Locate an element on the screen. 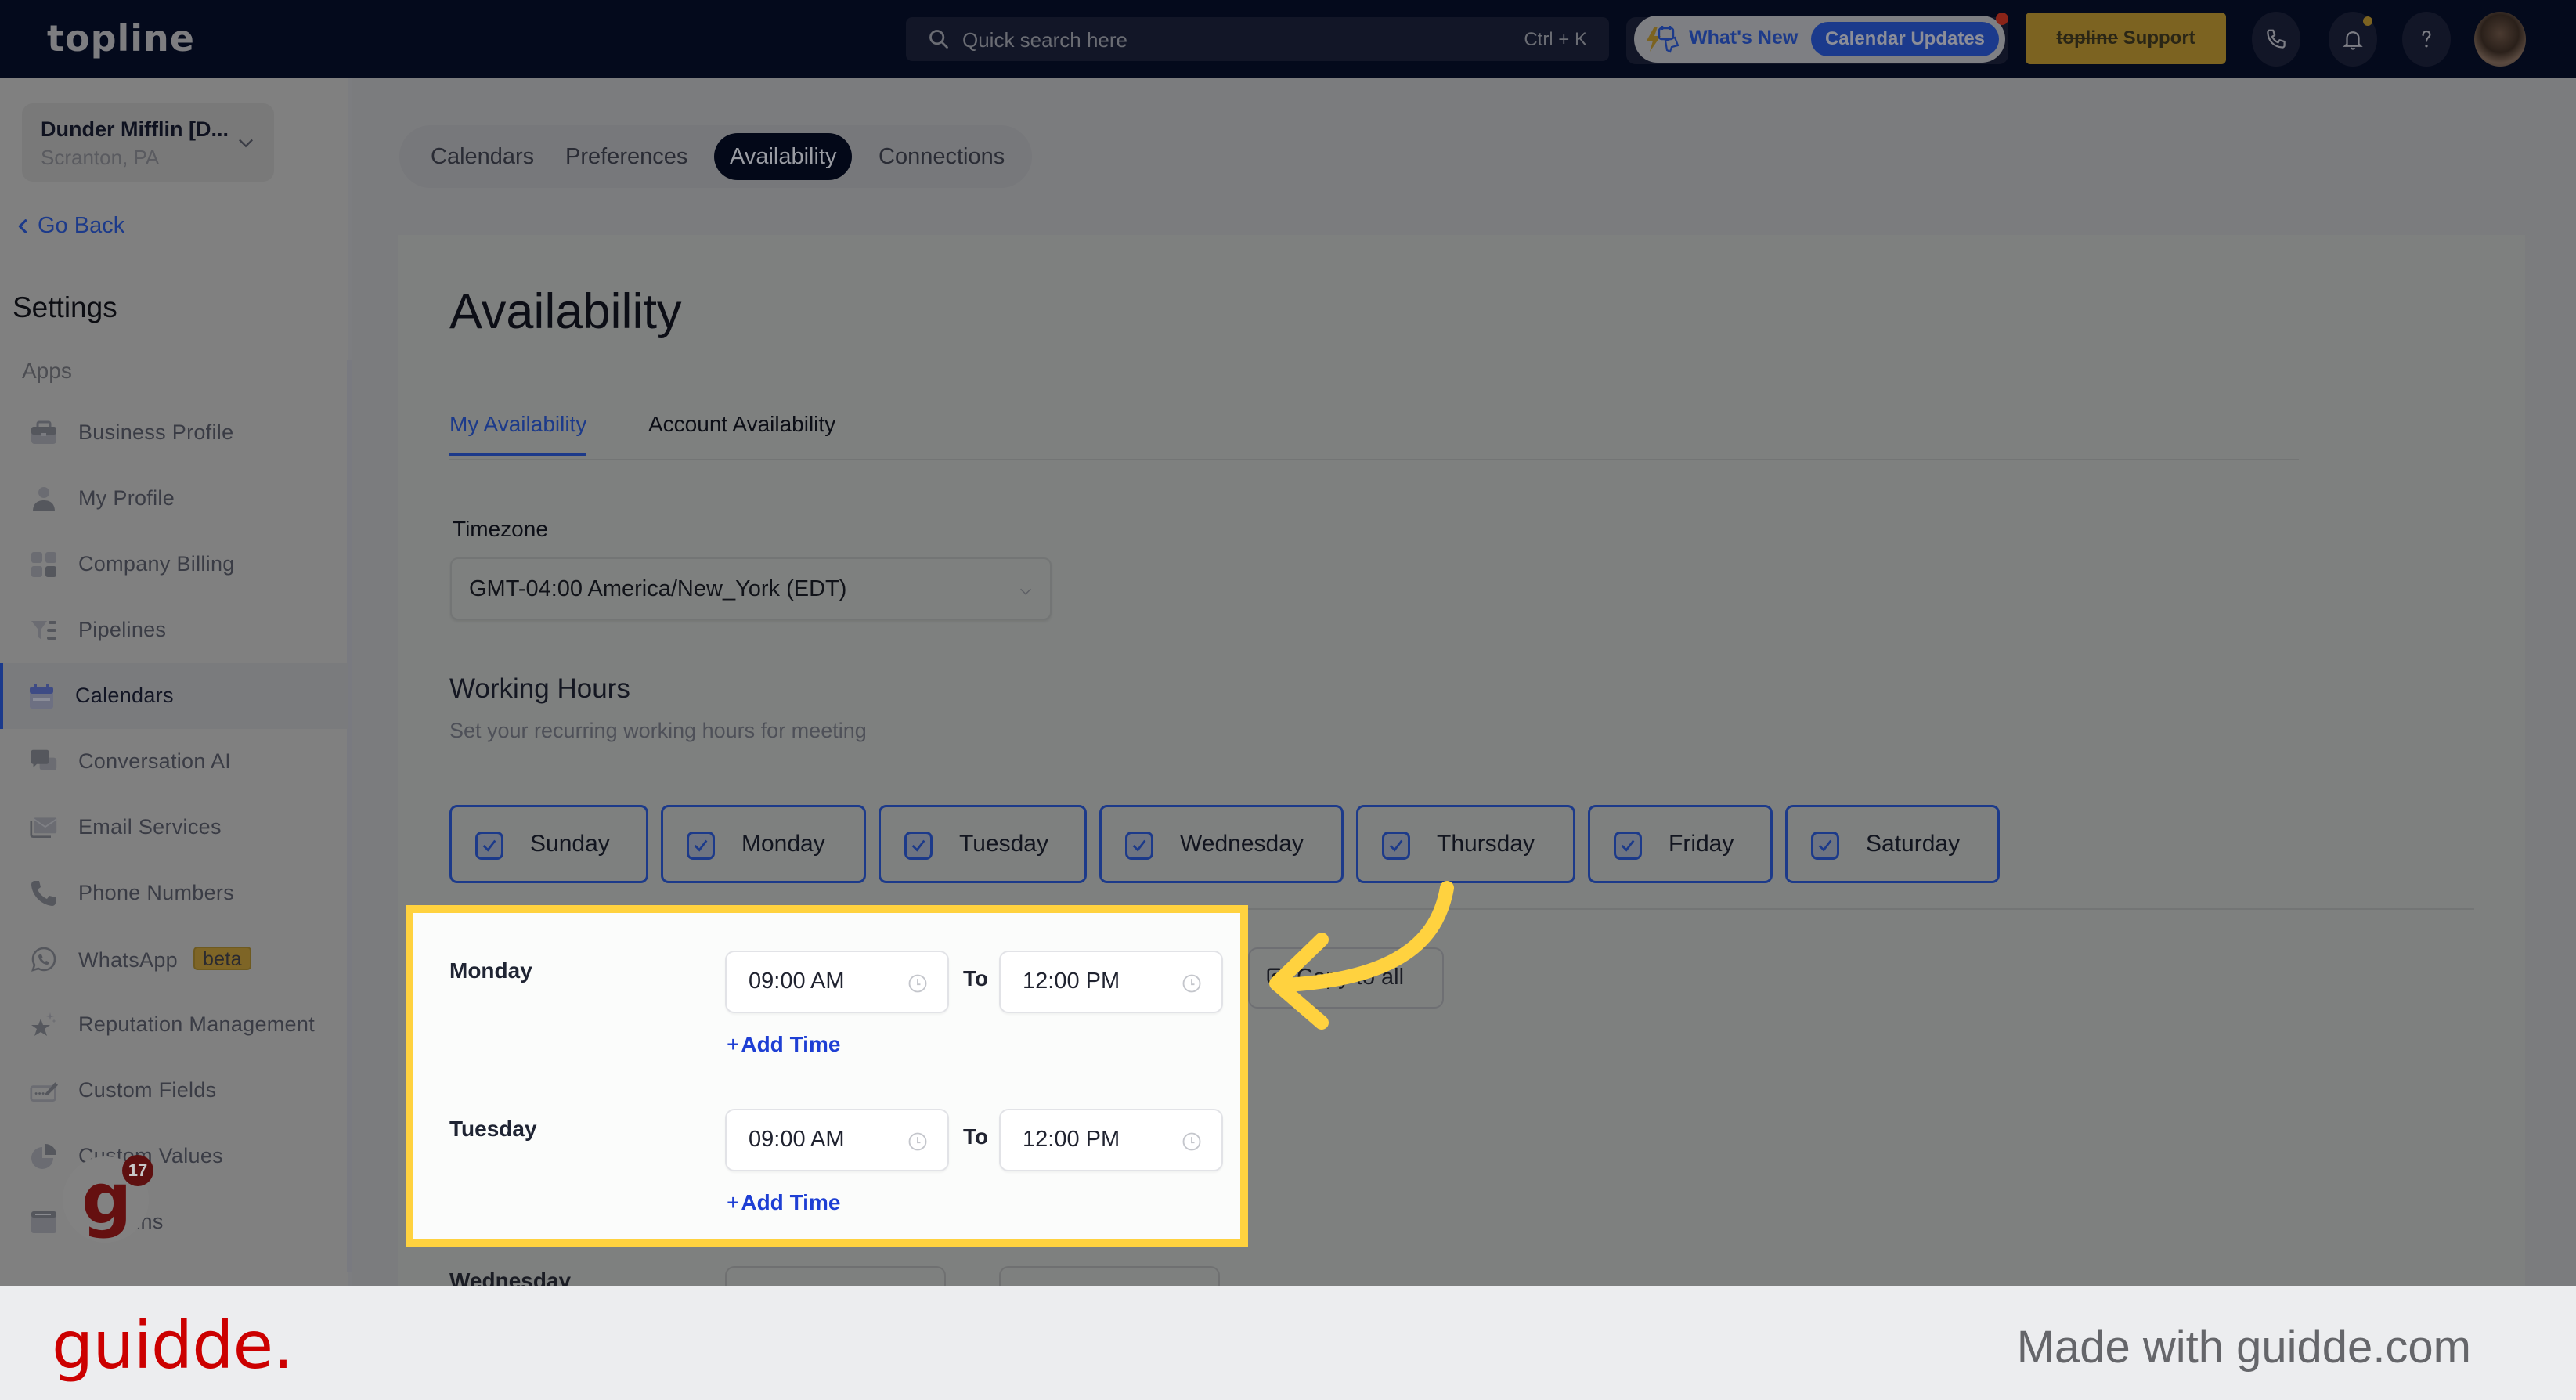 Image resolution: width=2576 pixels, height=1400 pixels. sidebar-item-custom-fields: Custom Fields is located at coordinates (174, 1091).